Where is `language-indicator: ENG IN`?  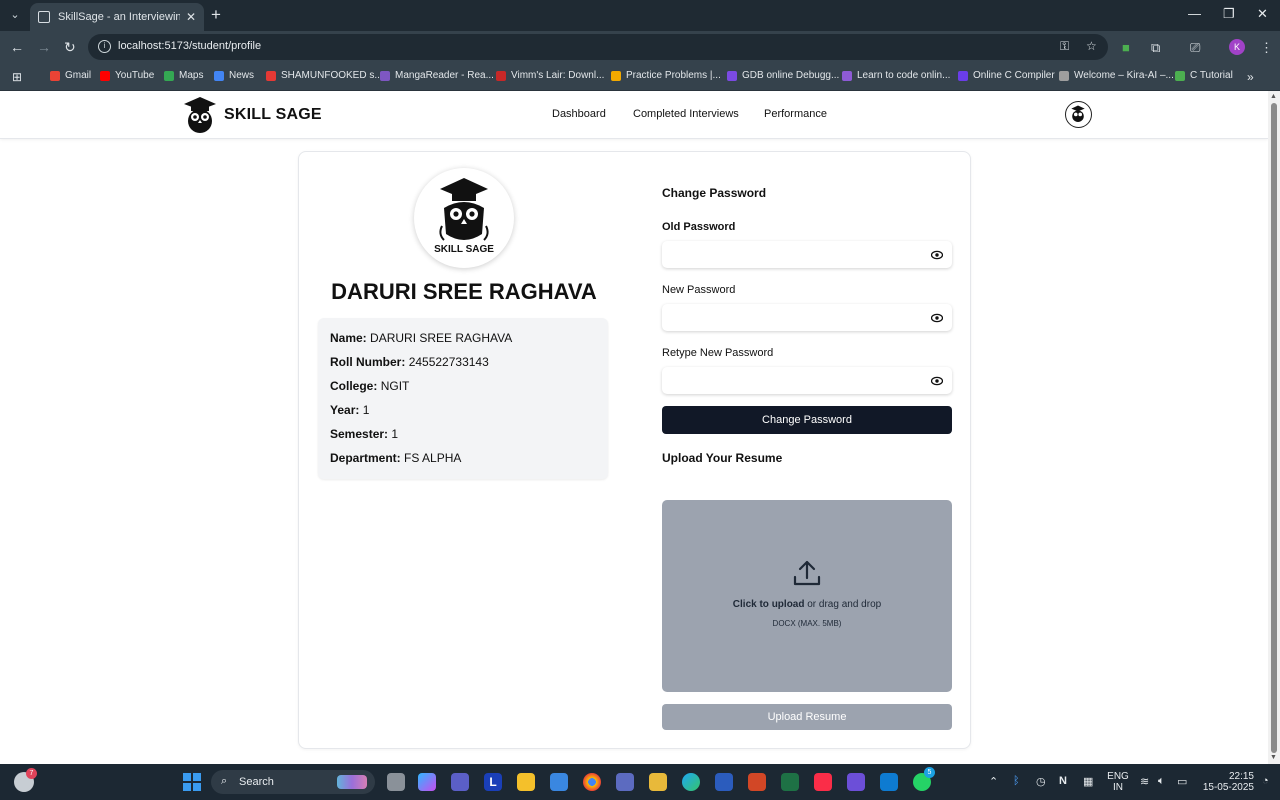 language-indicator: ENG IN is located at coordinates (1118, 782).